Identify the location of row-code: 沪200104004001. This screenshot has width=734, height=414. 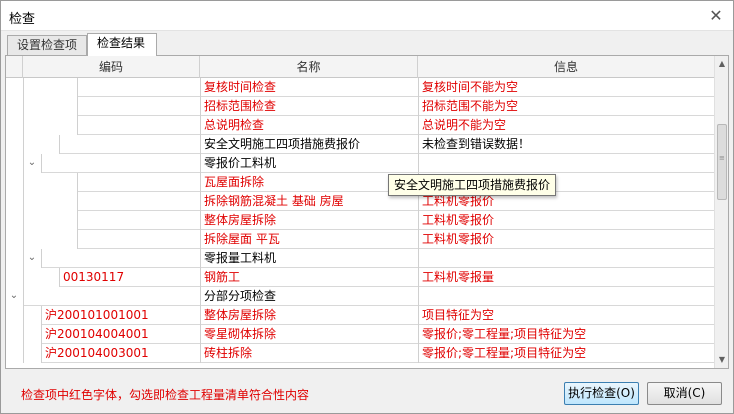
(97, 334).